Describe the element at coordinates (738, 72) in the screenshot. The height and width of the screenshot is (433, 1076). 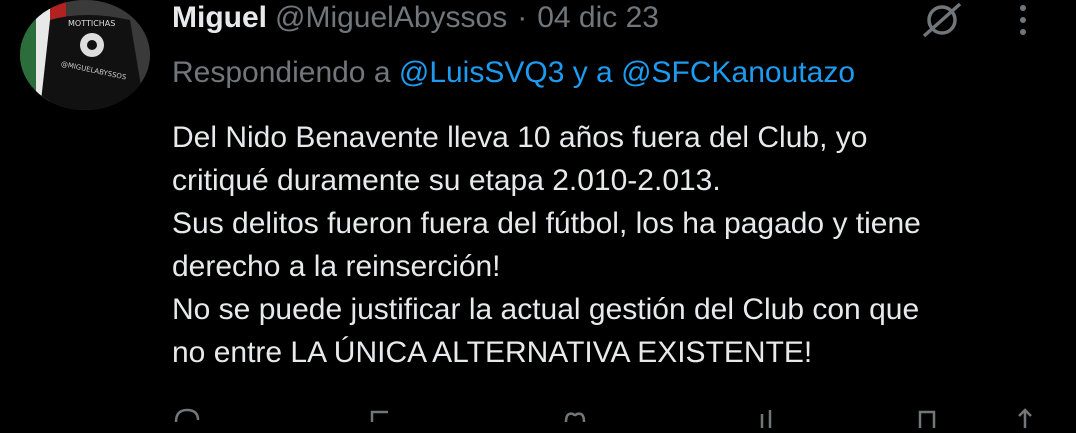
I see `mention-link-2: @SFCKanoutazo` at that location.